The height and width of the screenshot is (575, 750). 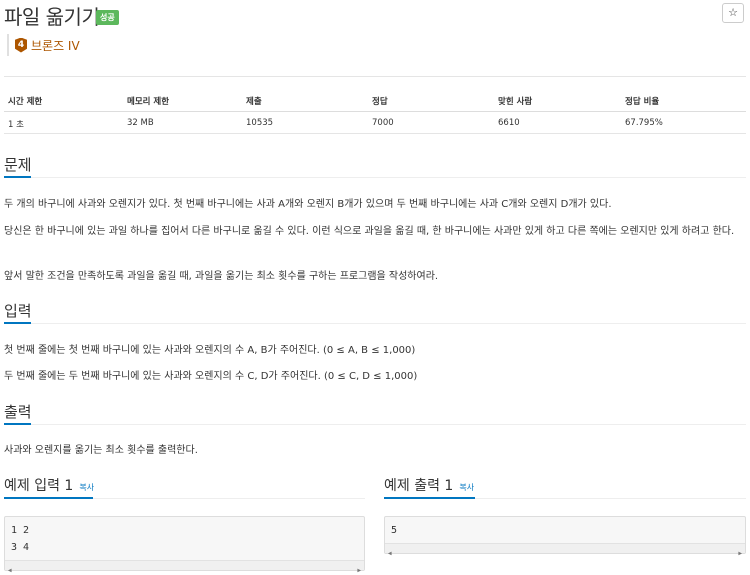 What do you see at coordinates (375, 323) in the screenshot?
I see `input-section-divider` at bounding box center [375, 323].